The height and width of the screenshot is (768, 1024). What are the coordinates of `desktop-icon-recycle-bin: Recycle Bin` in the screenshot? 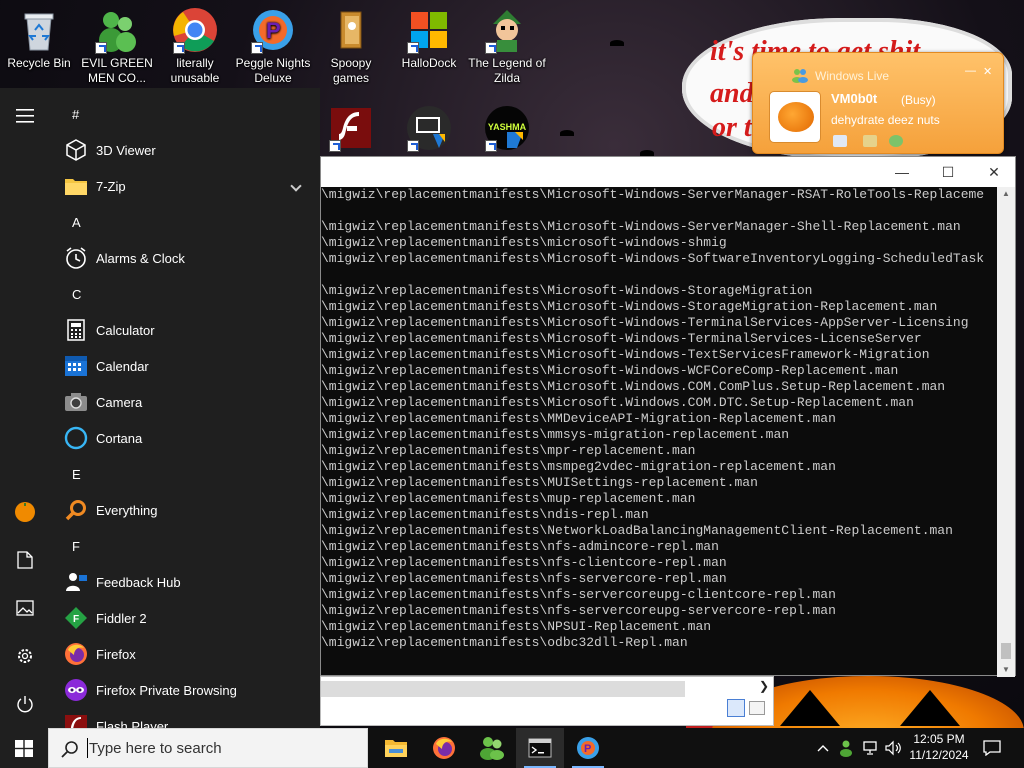 It's located at (39, 38).